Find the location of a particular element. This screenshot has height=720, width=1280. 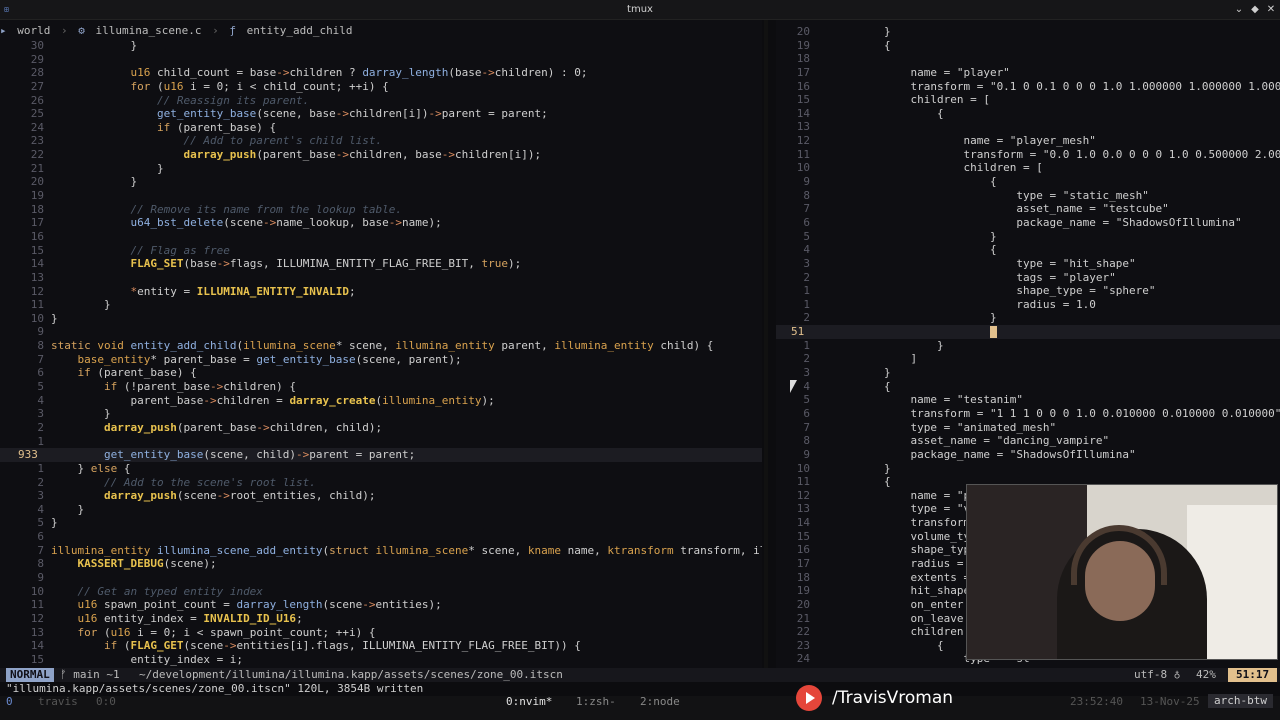

code-line: 7 type = "animated_mesh" is located at coordinates (1028, 428).